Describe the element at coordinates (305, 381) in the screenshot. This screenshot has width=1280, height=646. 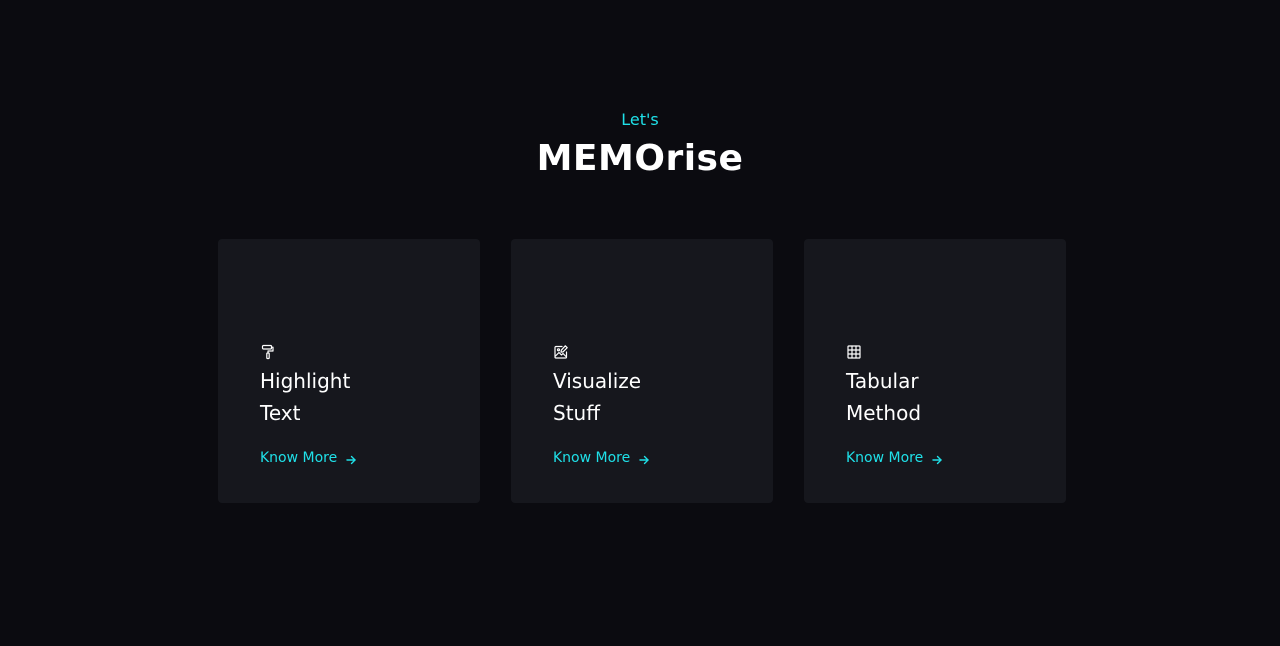
I see `card-title-line: Highlight` at that location.